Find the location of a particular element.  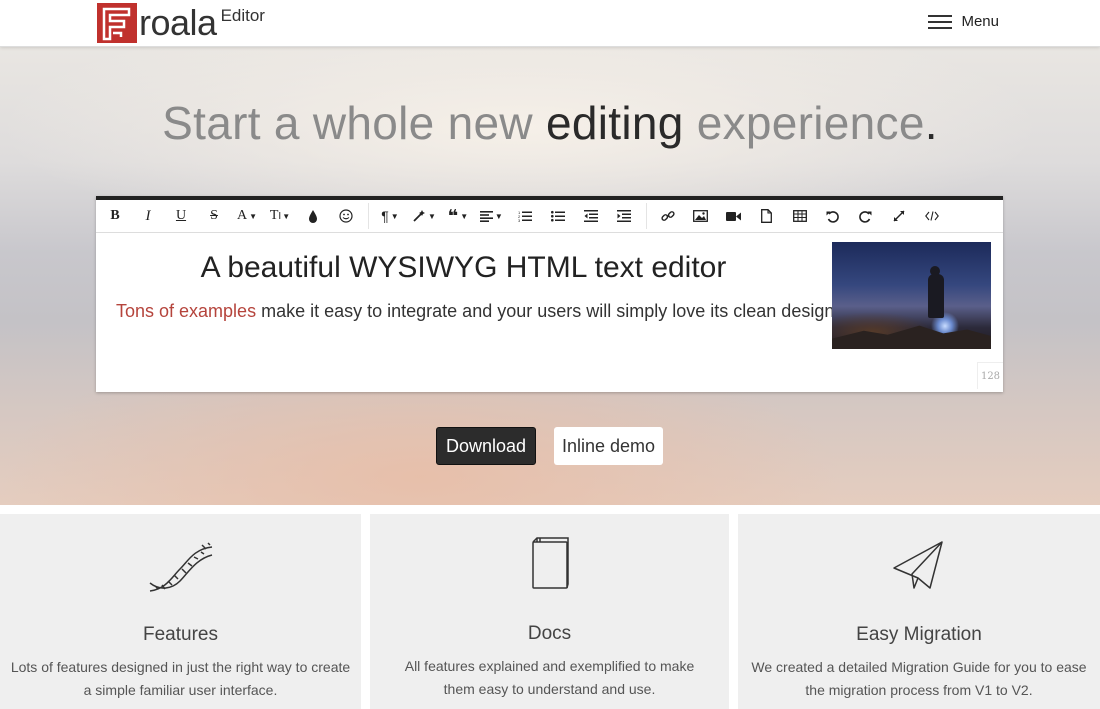

italic-button: I is located at coordinates (148, 216).